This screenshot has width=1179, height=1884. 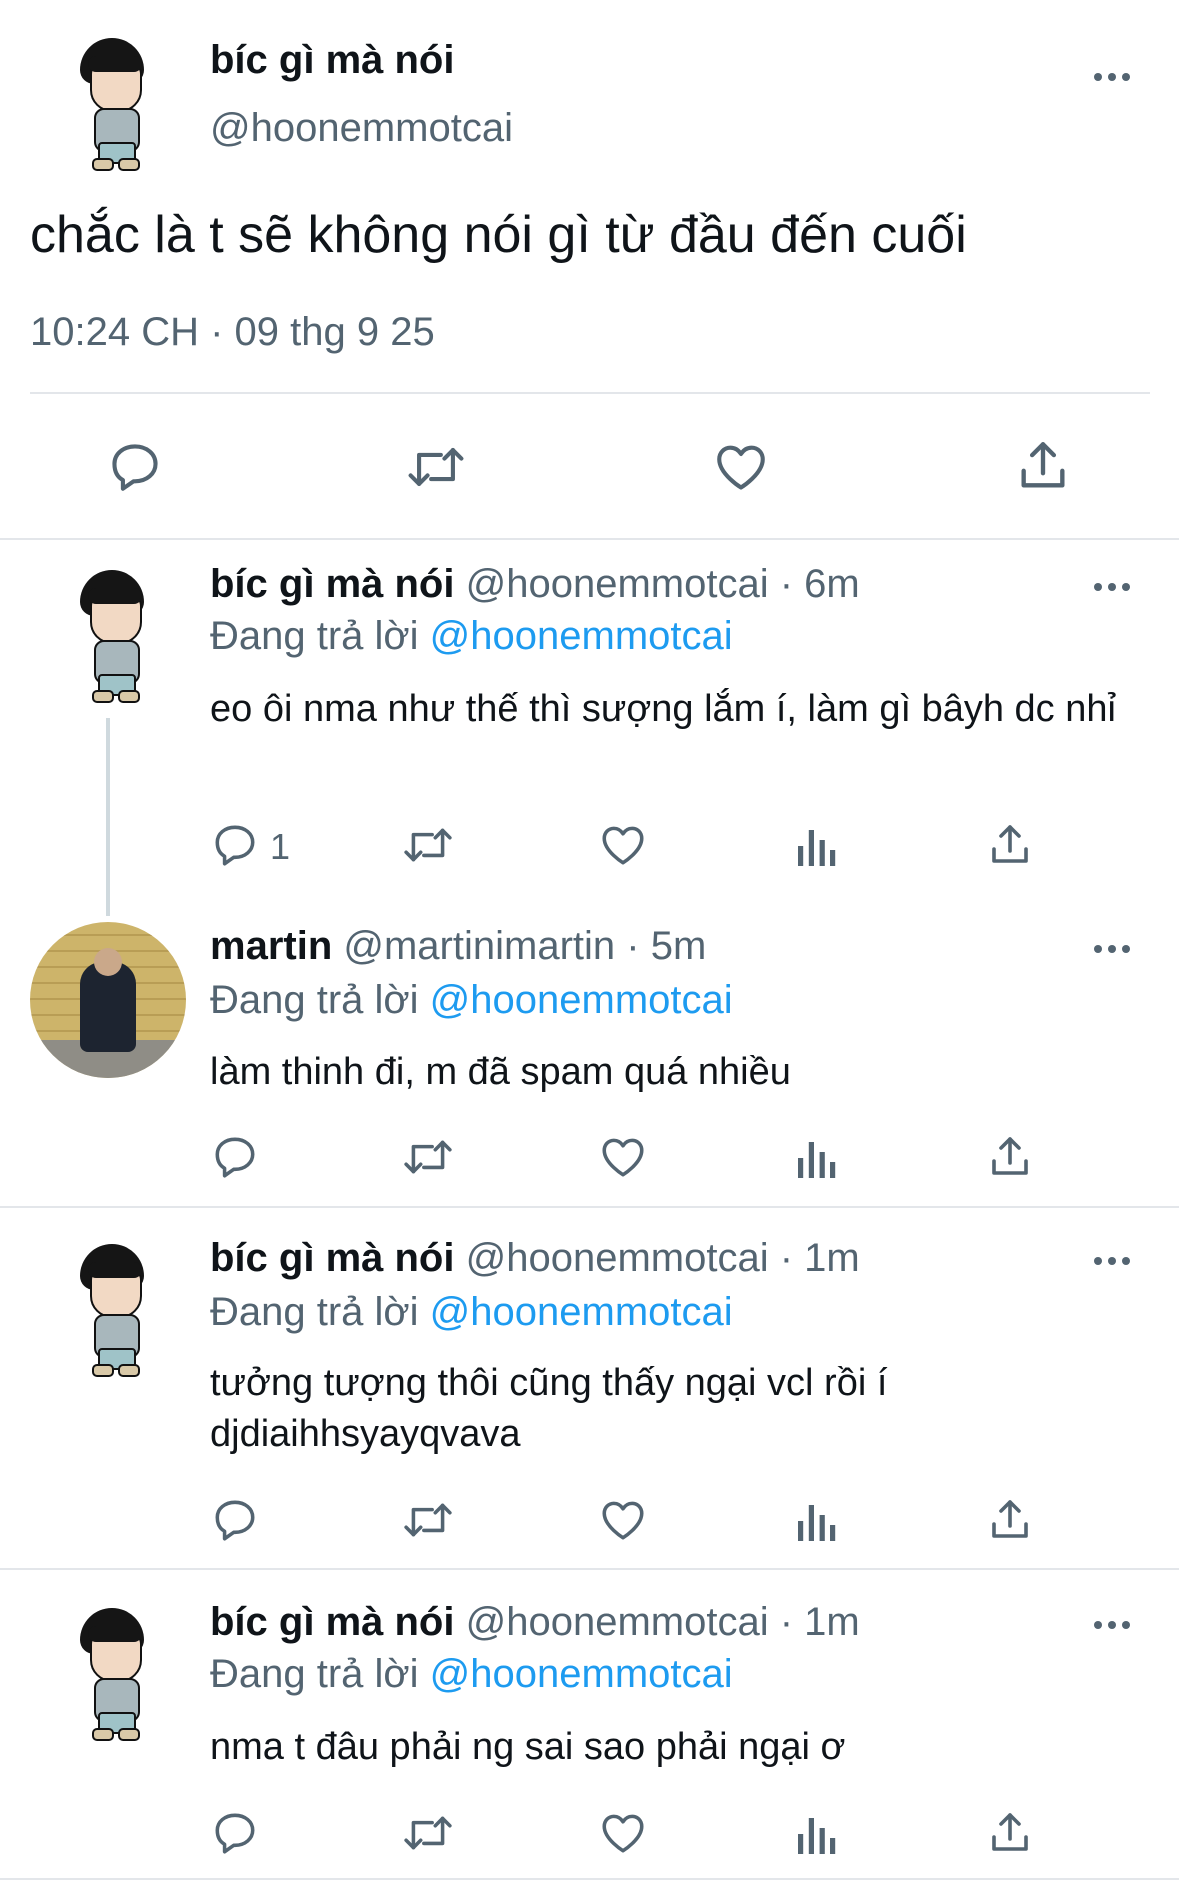 I want to click on post-time: · 6m, so click(x=820, y=584).